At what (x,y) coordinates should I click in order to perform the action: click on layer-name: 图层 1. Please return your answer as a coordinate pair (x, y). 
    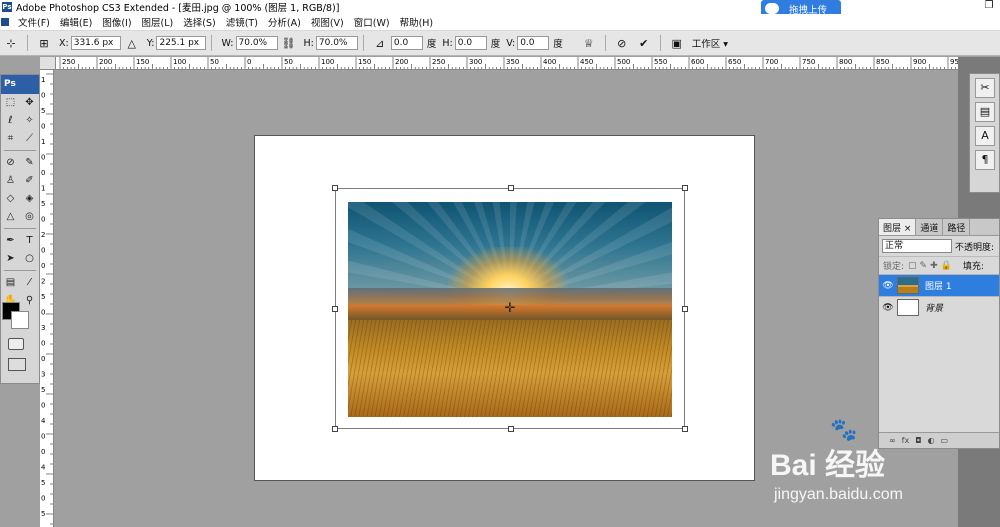
    Looking at the image, I should click on (938, 287).